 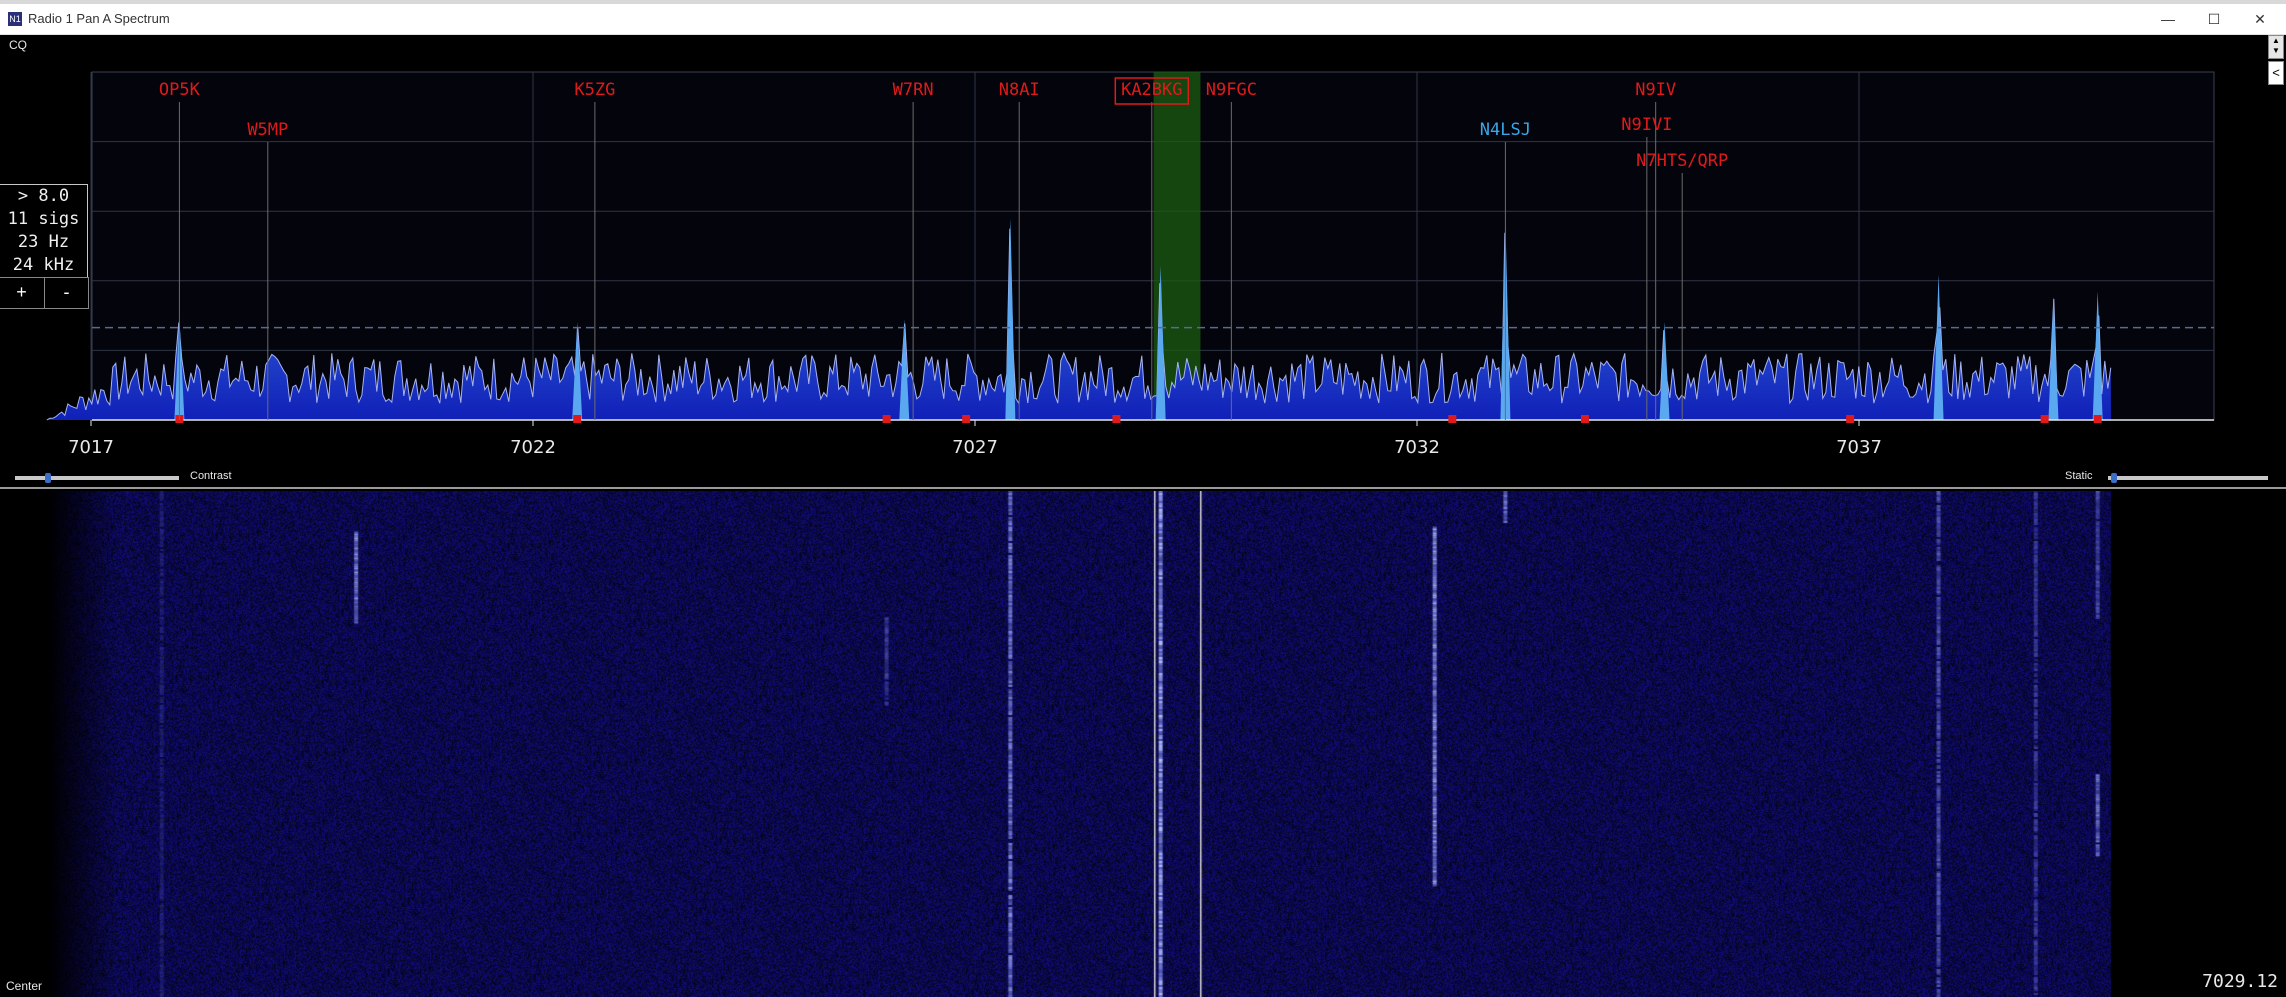 I want to click on minimize-button: —, so click(x=2168, y=19).